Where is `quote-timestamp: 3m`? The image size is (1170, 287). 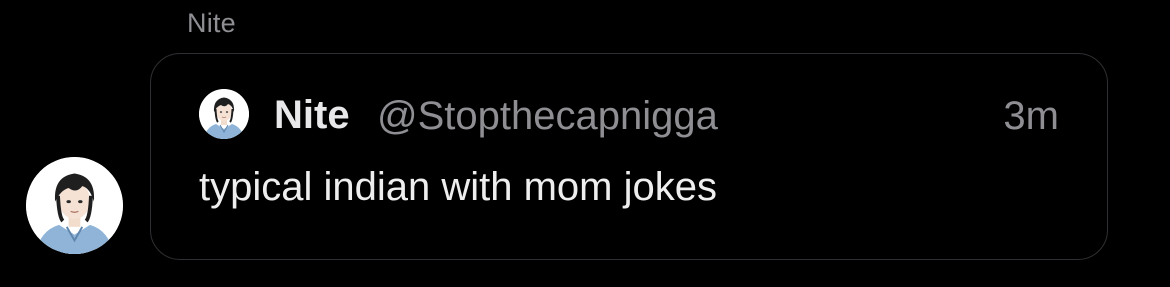 quote-timestamp: 3m is located at coordinates (1031, 116).